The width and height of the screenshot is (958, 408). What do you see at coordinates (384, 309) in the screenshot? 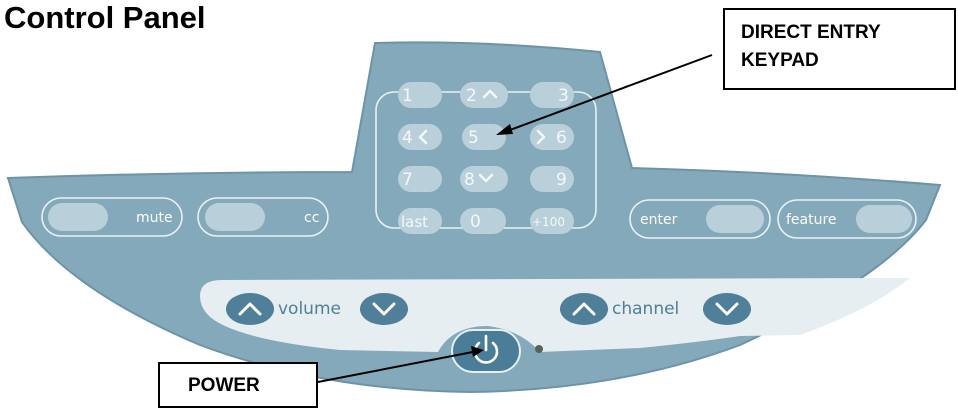
I see `volume-down-button` at bounding box center [384, 309].